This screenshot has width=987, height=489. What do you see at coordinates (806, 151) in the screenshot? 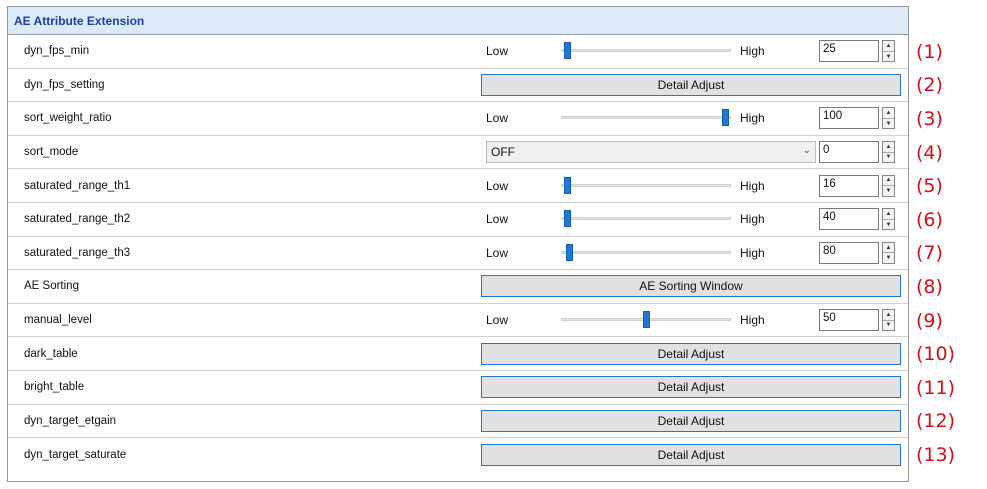
I see `chevron-down-icon: ⌄` at bounding box center [806, 151].